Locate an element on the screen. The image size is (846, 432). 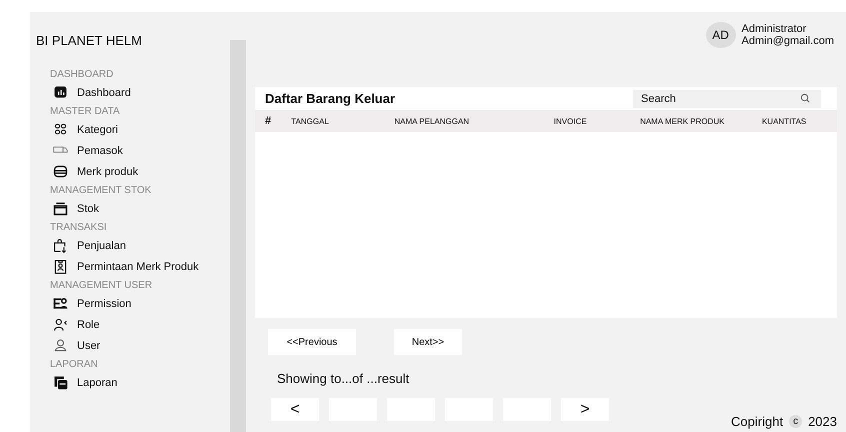
search-icon is located at coordinates (805, 98).